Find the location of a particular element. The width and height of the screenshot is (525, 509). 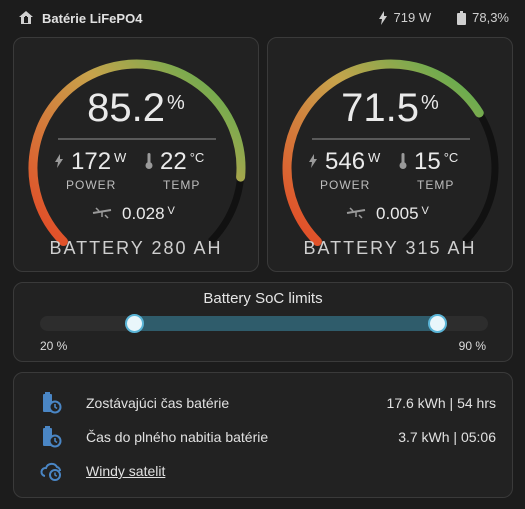

header-title: Batérie LiFePO4 is located at coordinates (92, 18).